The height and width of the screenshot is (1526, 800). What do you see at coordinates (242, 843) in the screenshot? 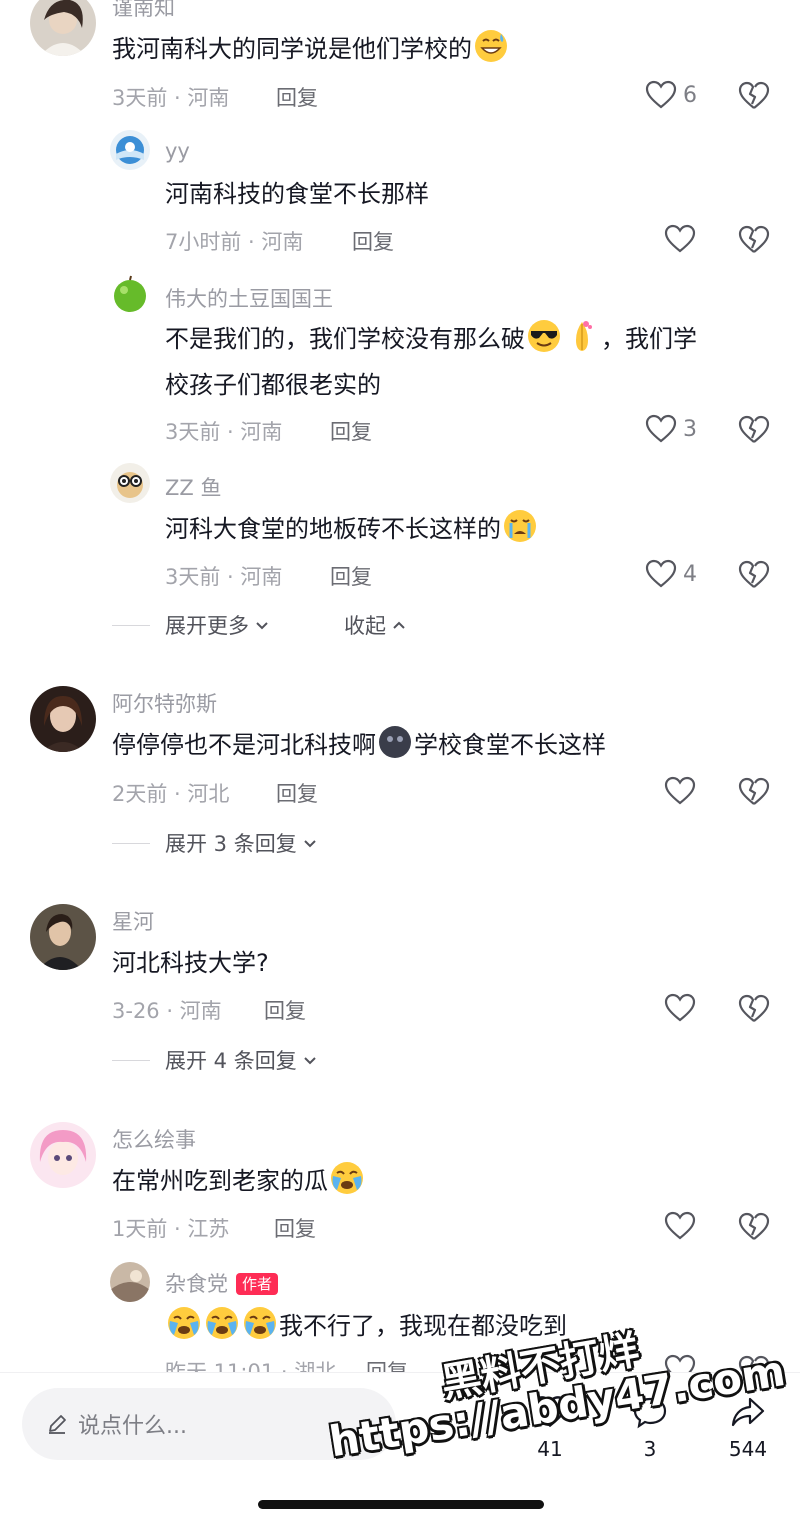
I see `expand-replies-button: 展开 3 条回复` at bounding box center [242, 843].